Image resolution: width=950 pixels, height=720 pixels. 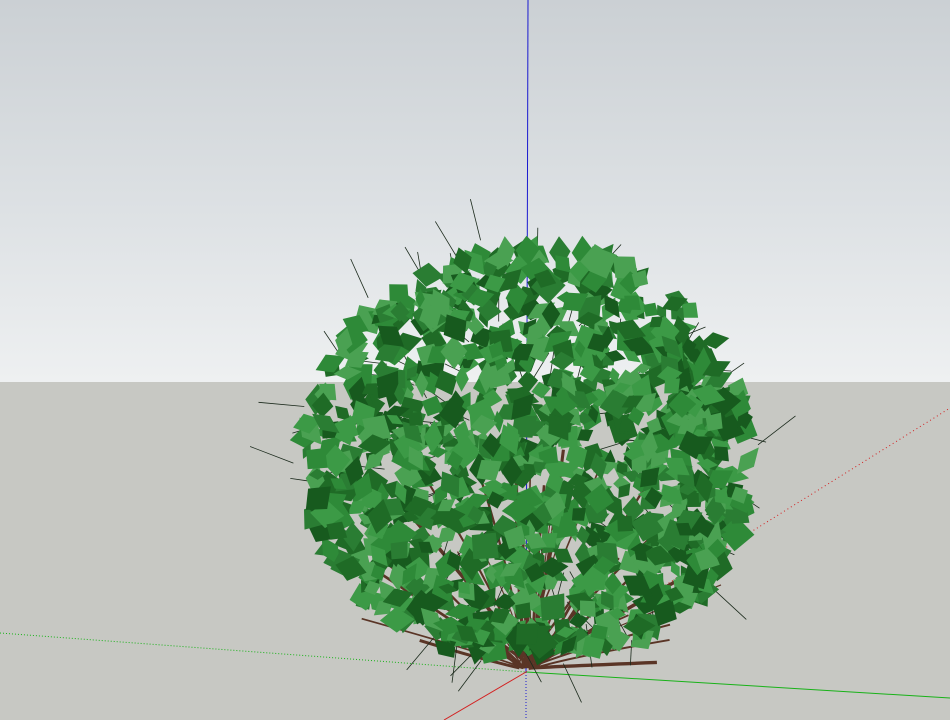 I want to click on red-axis-positive, so click(x=485, y=695).